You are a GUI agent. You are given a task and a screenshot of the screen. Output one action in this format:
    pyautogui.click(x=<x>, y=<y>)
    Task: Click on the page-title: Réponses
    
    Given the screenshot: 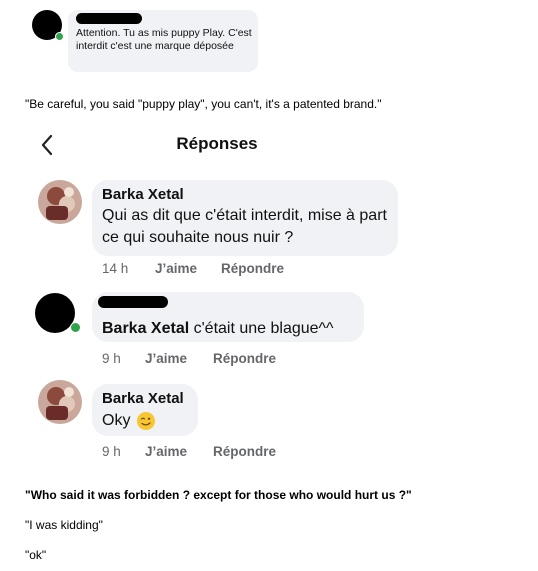 What is the action you would take?
    pyautogui.click(x=217, y=143)
    